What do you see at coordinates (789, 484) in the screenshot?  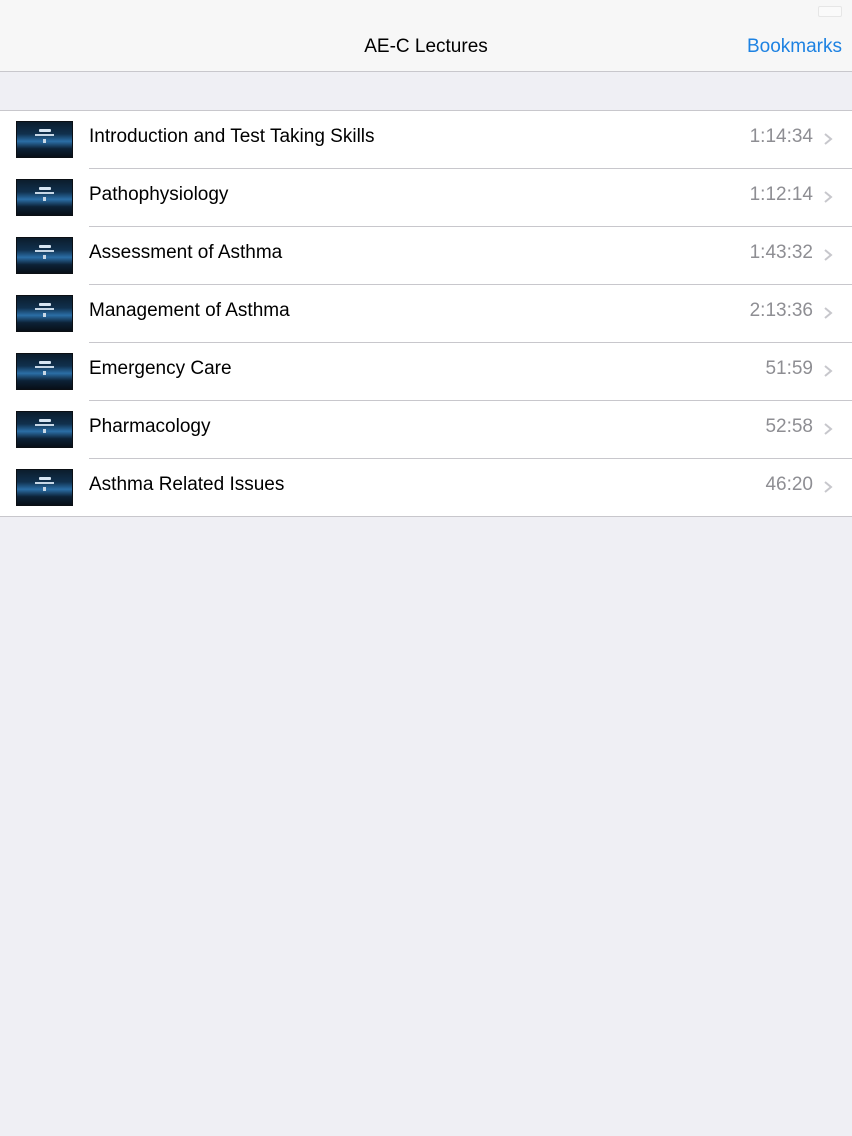 I see `lecture-duration: 46:20` at bounding box center [789, 484].